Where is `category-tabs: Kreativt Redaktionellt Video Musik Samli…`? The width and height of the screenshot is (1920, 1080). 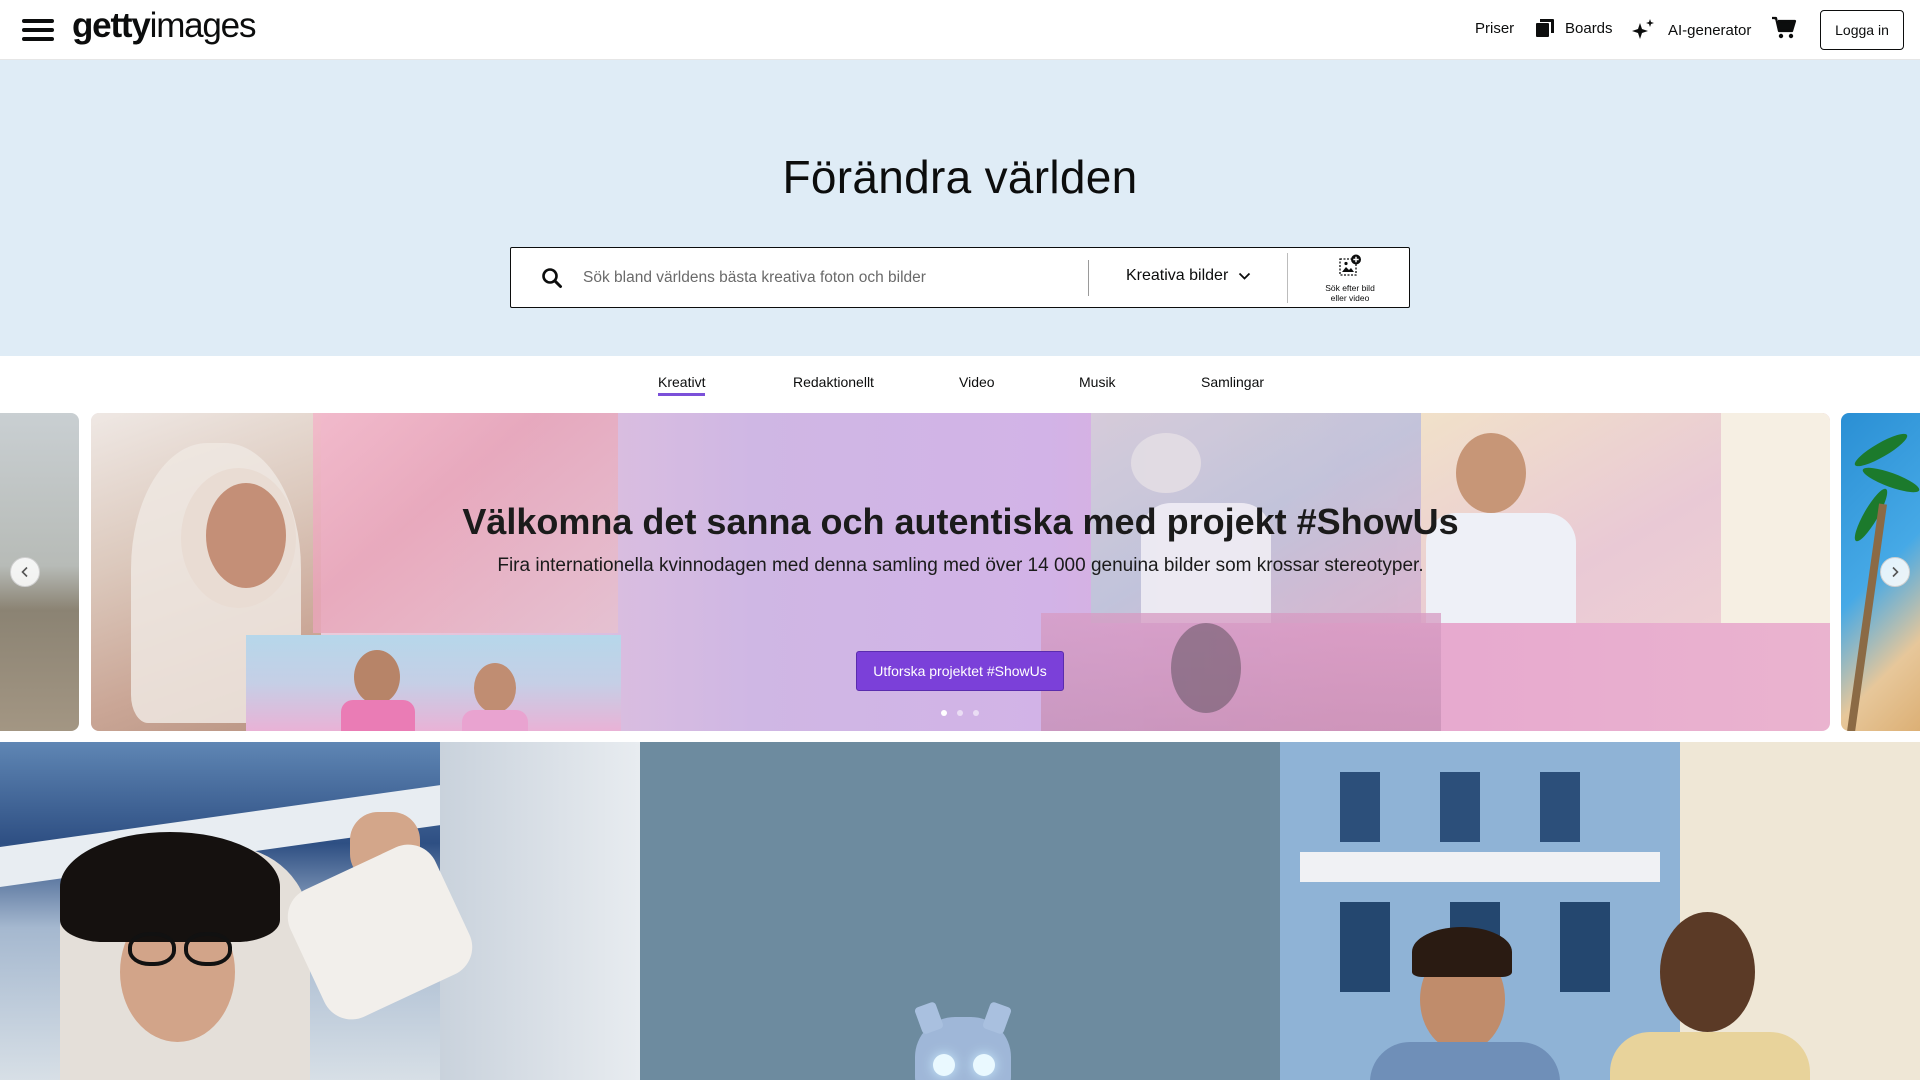
category-tabs: Kreativt Redaktionellt Video Musik Samli… is located at coordinates (960, 389).